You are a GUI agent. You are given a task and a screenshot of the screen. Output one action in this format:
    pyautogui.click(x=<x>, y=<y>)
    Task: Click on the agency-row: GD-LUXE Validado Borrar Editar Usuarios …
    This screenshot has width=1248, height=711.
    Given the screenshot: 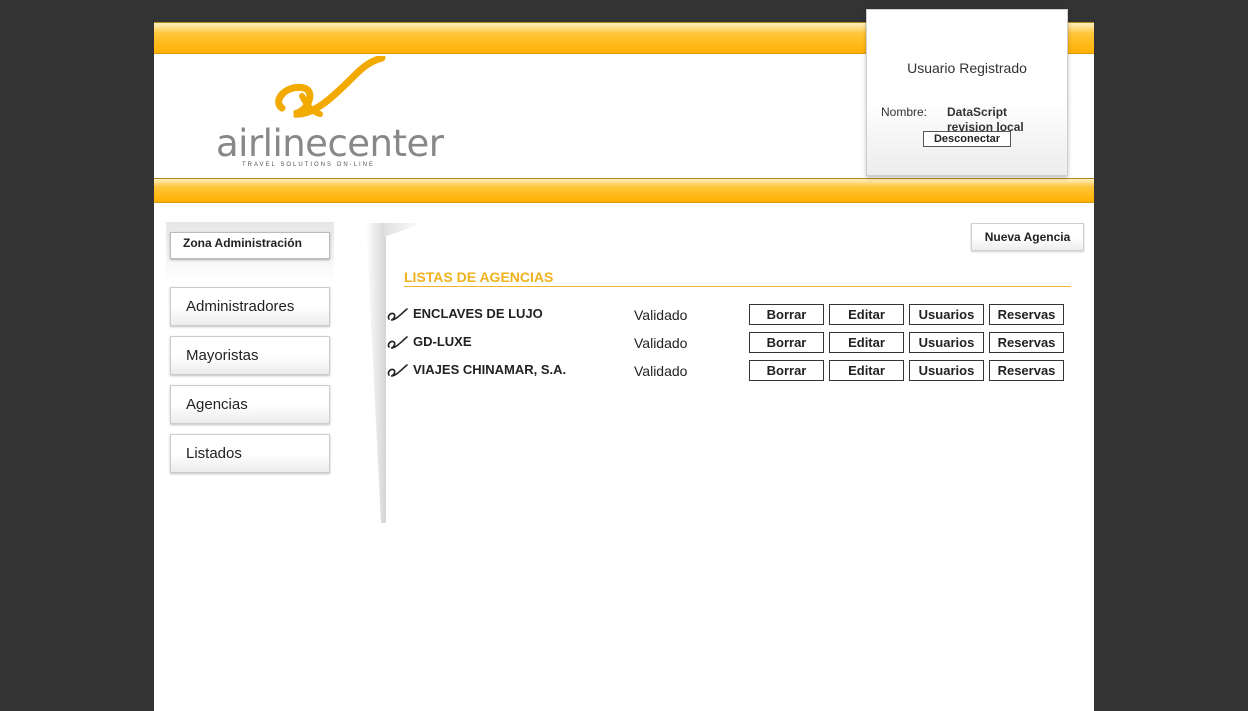 What is the action you would take?
    pyautogui.click(x=737, y=343)
    